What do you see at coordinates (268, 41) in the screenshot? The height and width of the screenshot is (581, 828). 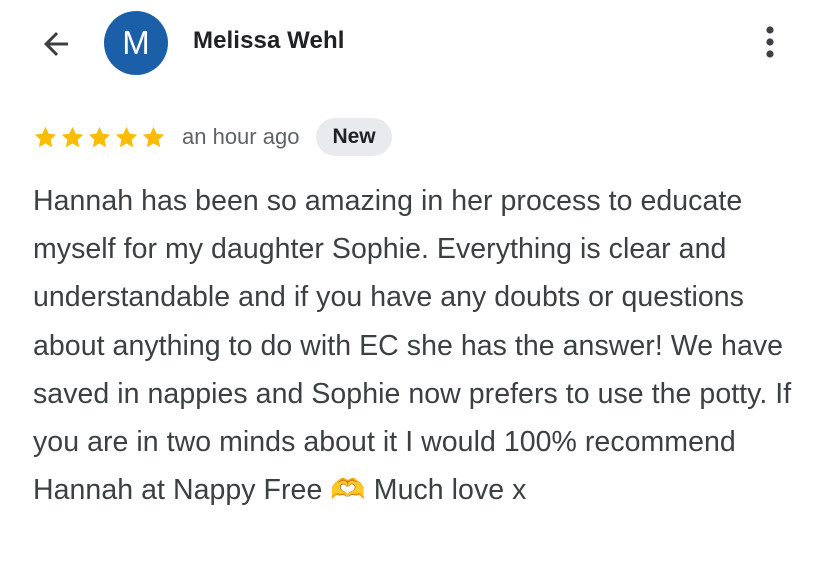 I see `author-name: Melissa Wehl` at bounding box center [268, 41].